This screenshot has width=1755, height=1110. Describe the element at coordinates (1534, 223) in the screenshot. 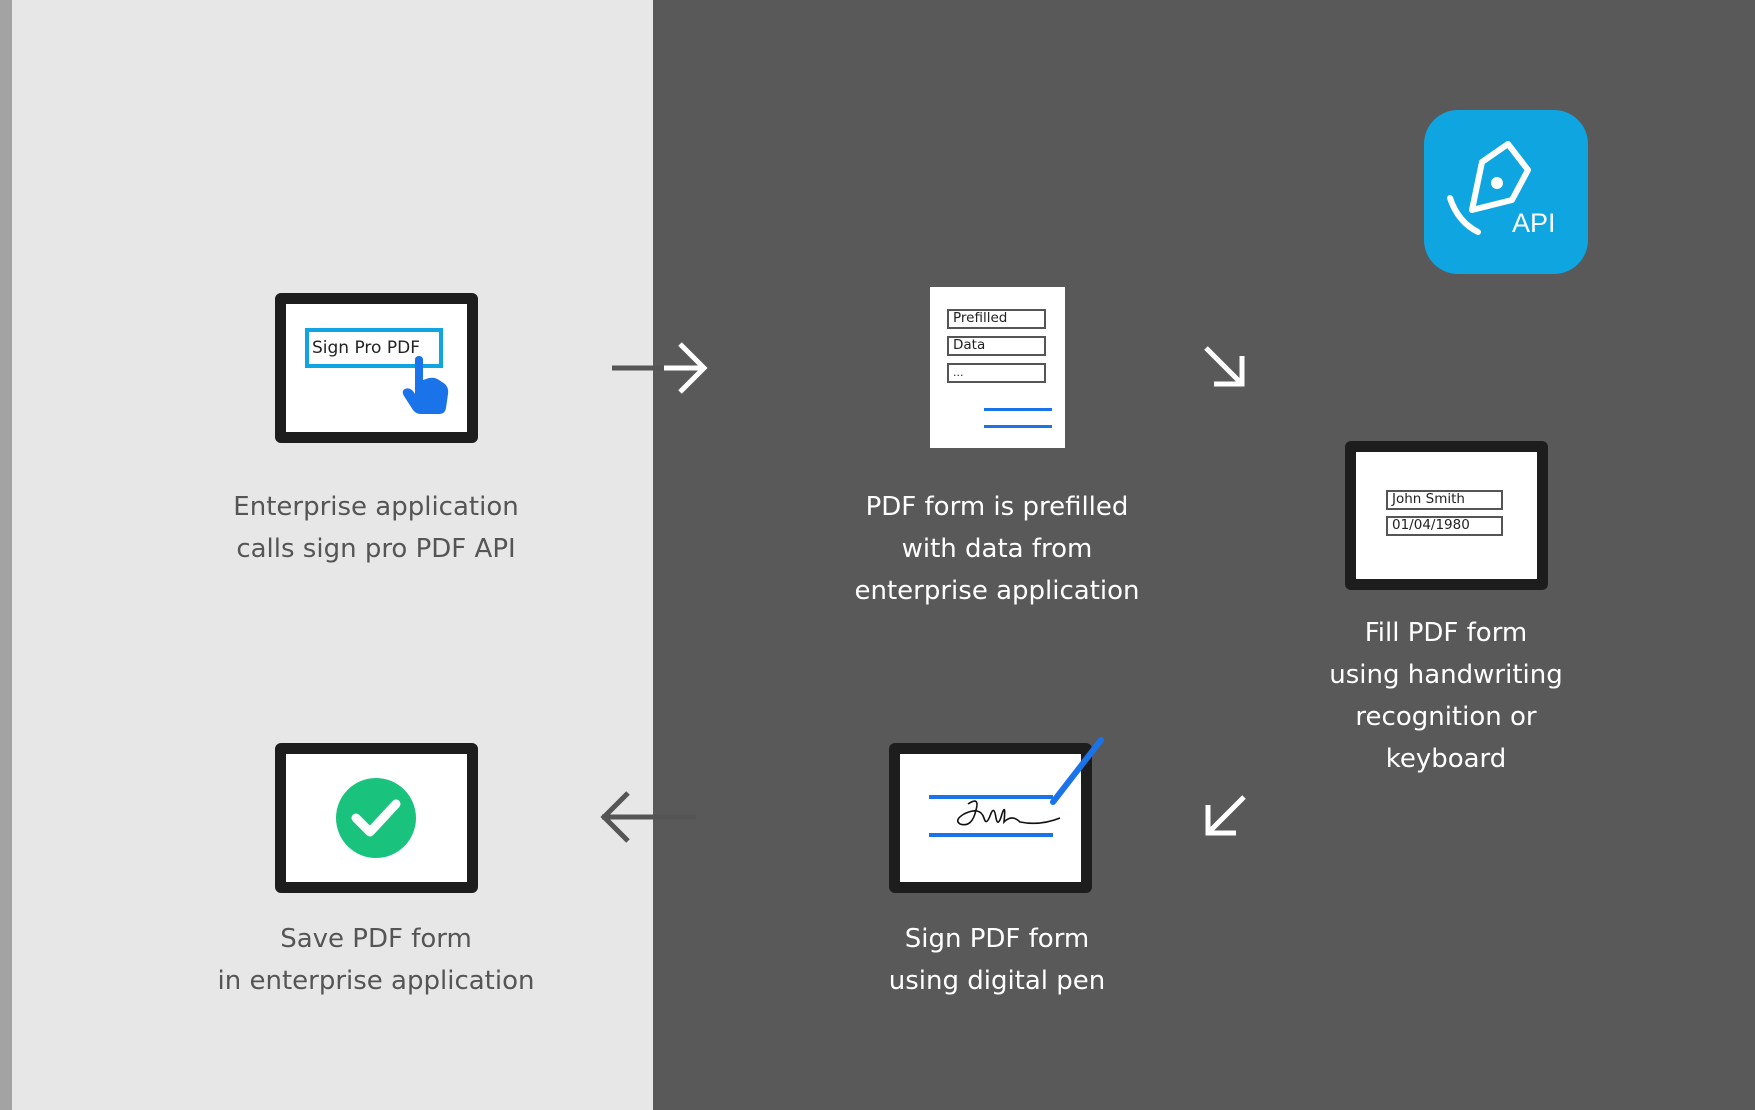

I see `api-badge-label: API` at that location.